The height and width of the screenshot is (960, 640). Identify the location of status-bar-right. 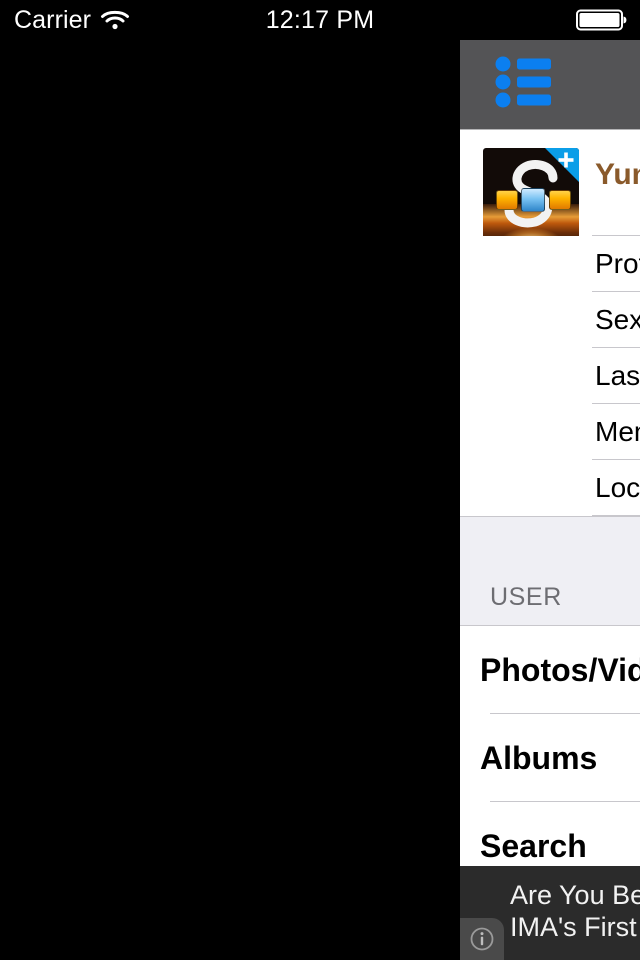
(602, 20).